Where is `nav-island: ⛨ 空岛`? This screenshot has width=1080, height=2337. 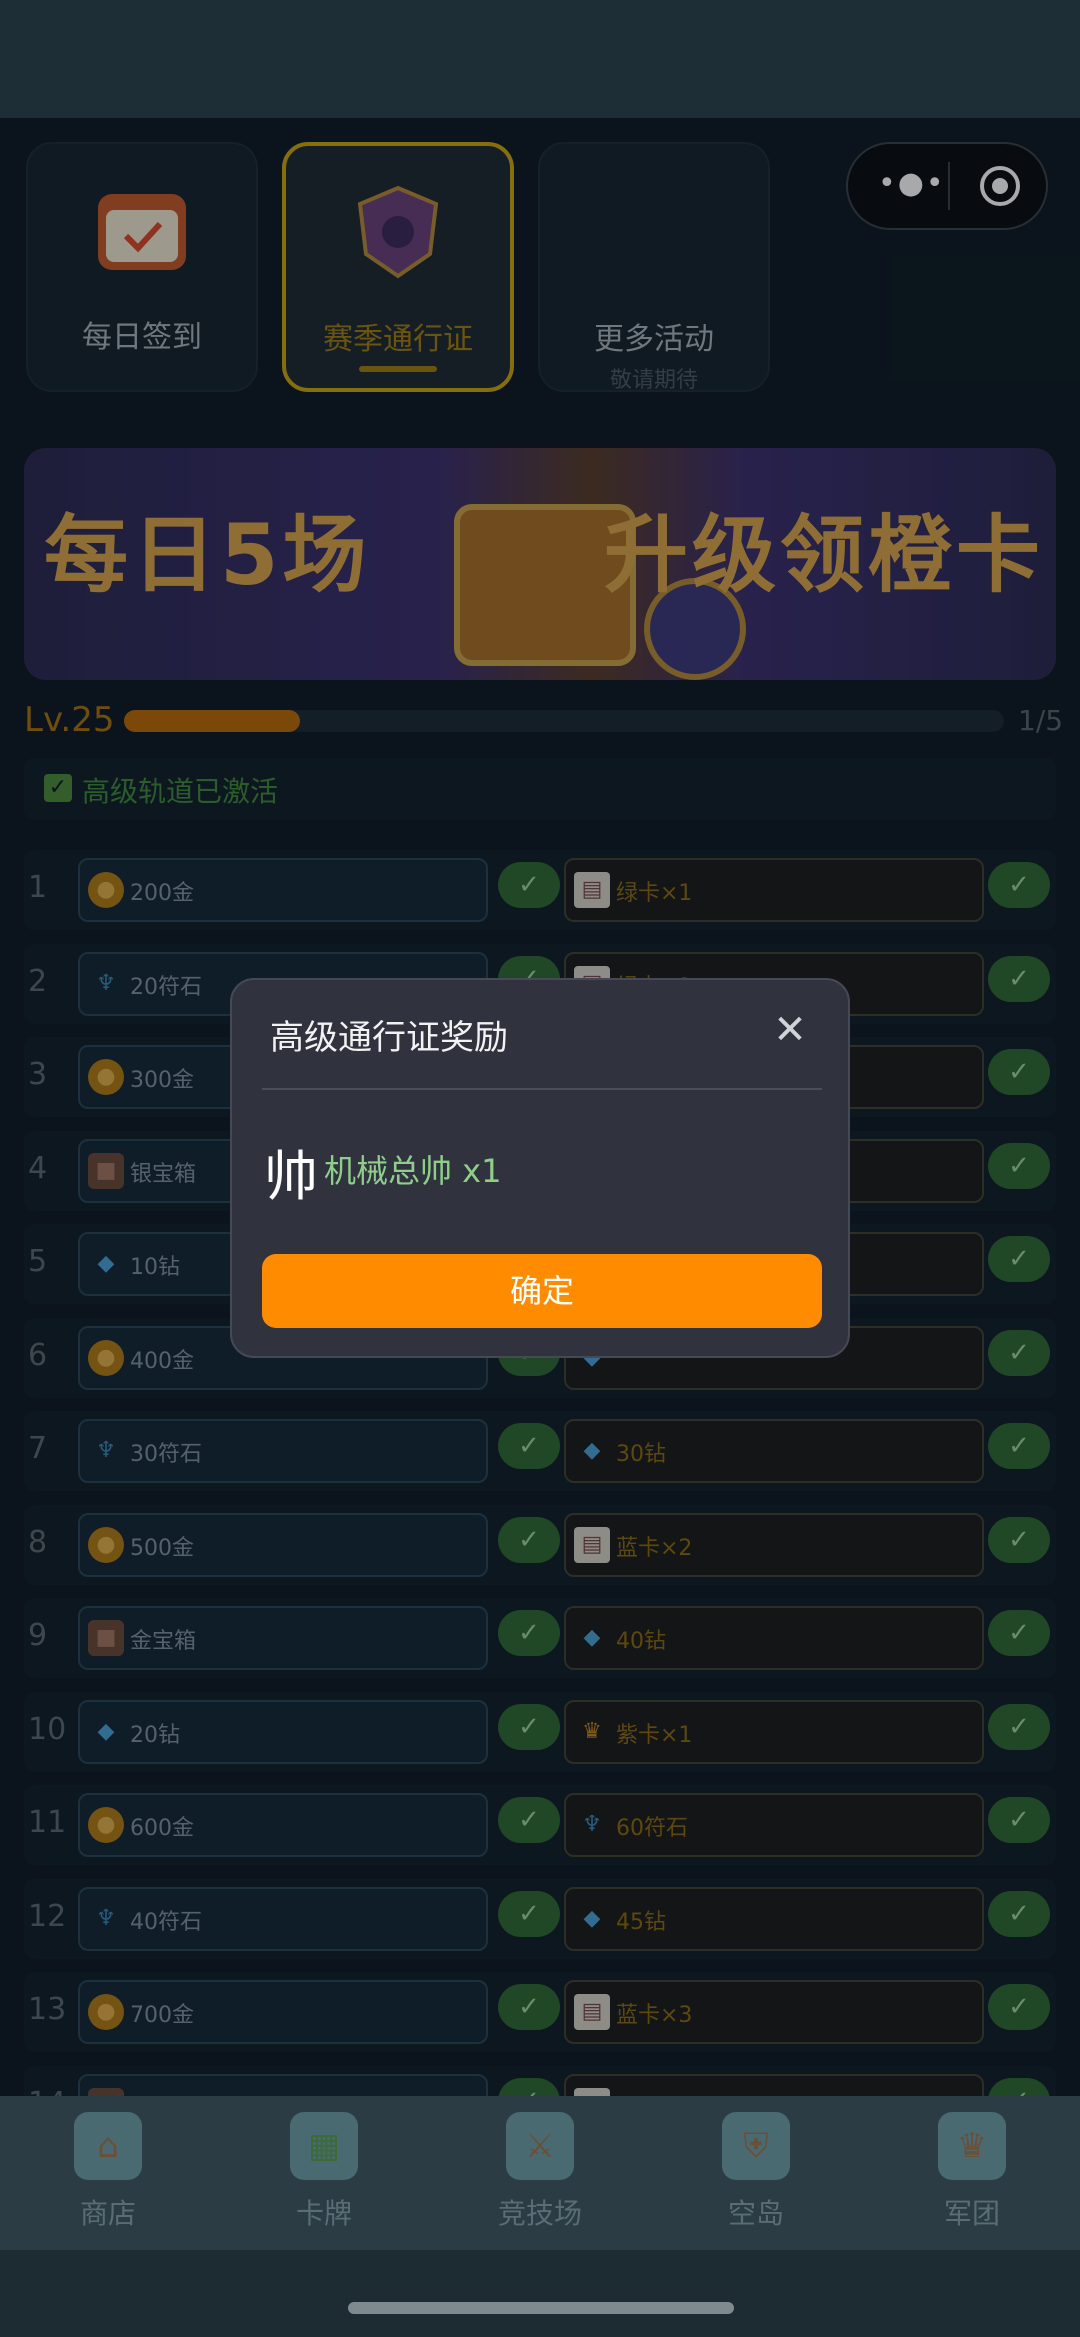
nav-island: ⛨ 空岛 is located at coordinates (756, 2172).